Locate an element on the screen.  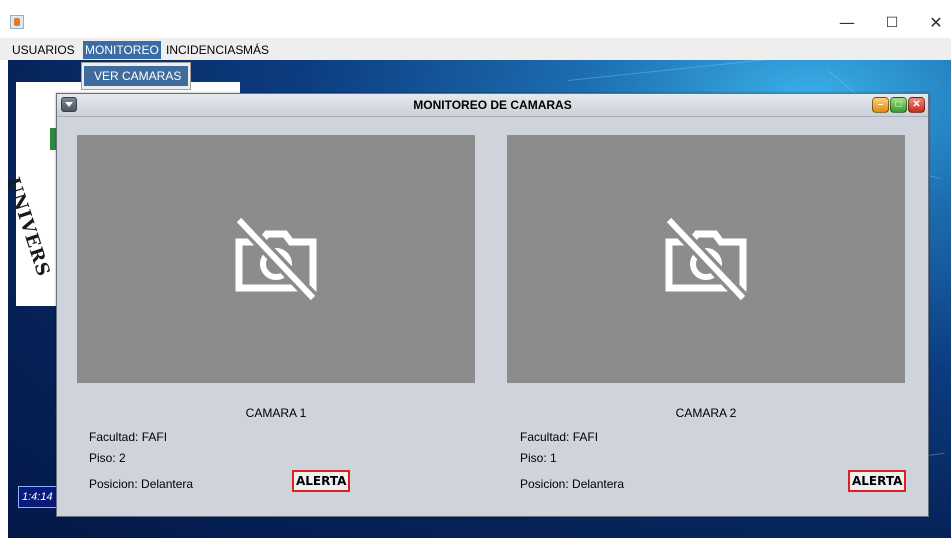
monitoreo-dropdown: VER CAMARAS is located at coordinates (136, 76).